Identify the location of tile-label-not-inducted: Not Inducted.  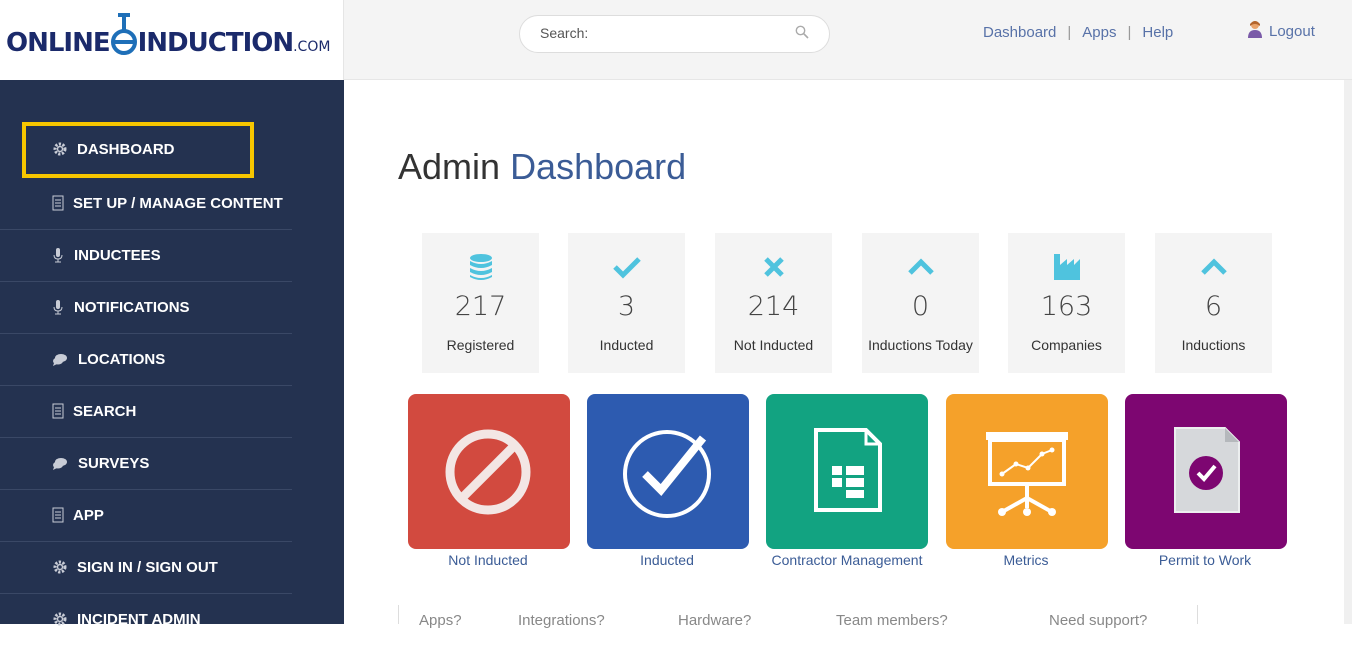
(488, 560).